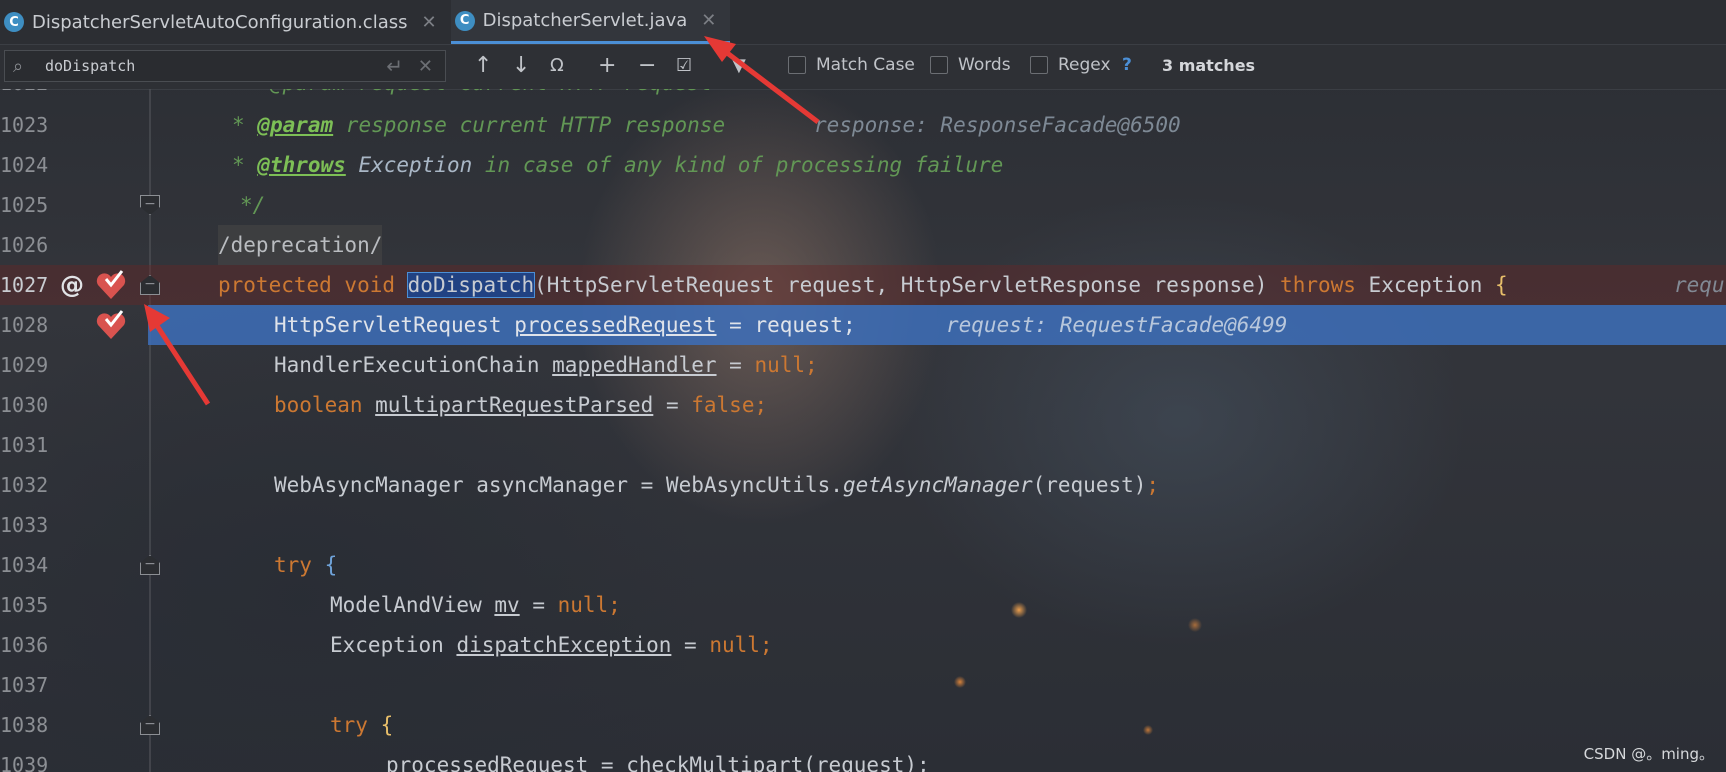 Image resolution: width=1726 pixels, height=772 pixels. I want to click on arrow-to-active-tab, so click(762, 80).